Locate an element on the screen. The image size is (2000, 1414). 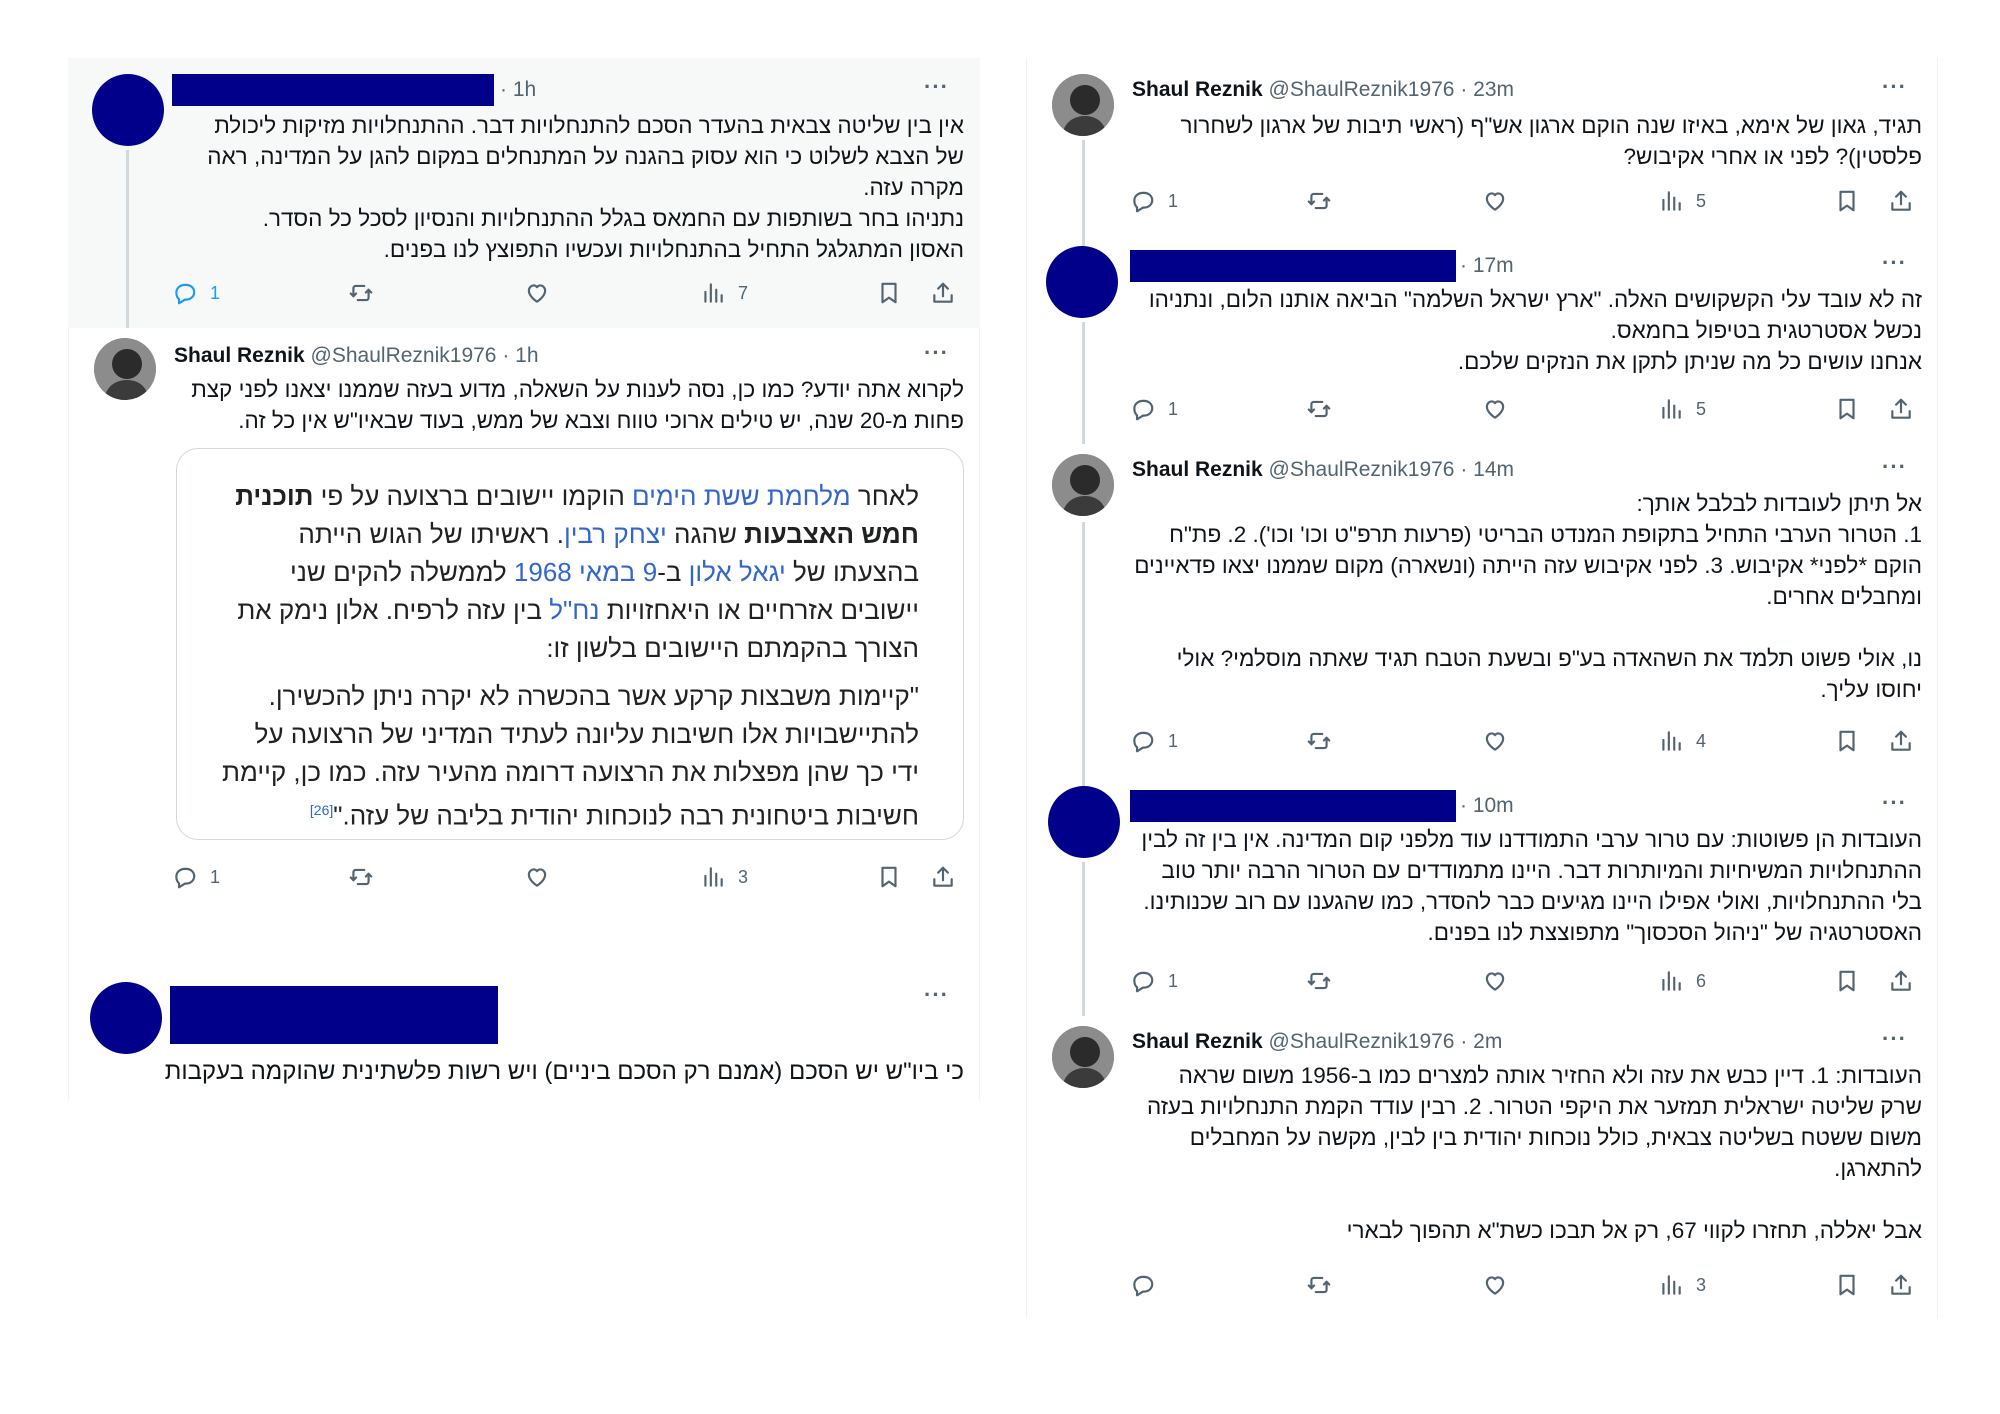
handle-time: @ShaulReznik1976 · 2m is located at coordinates (1385, 1041).